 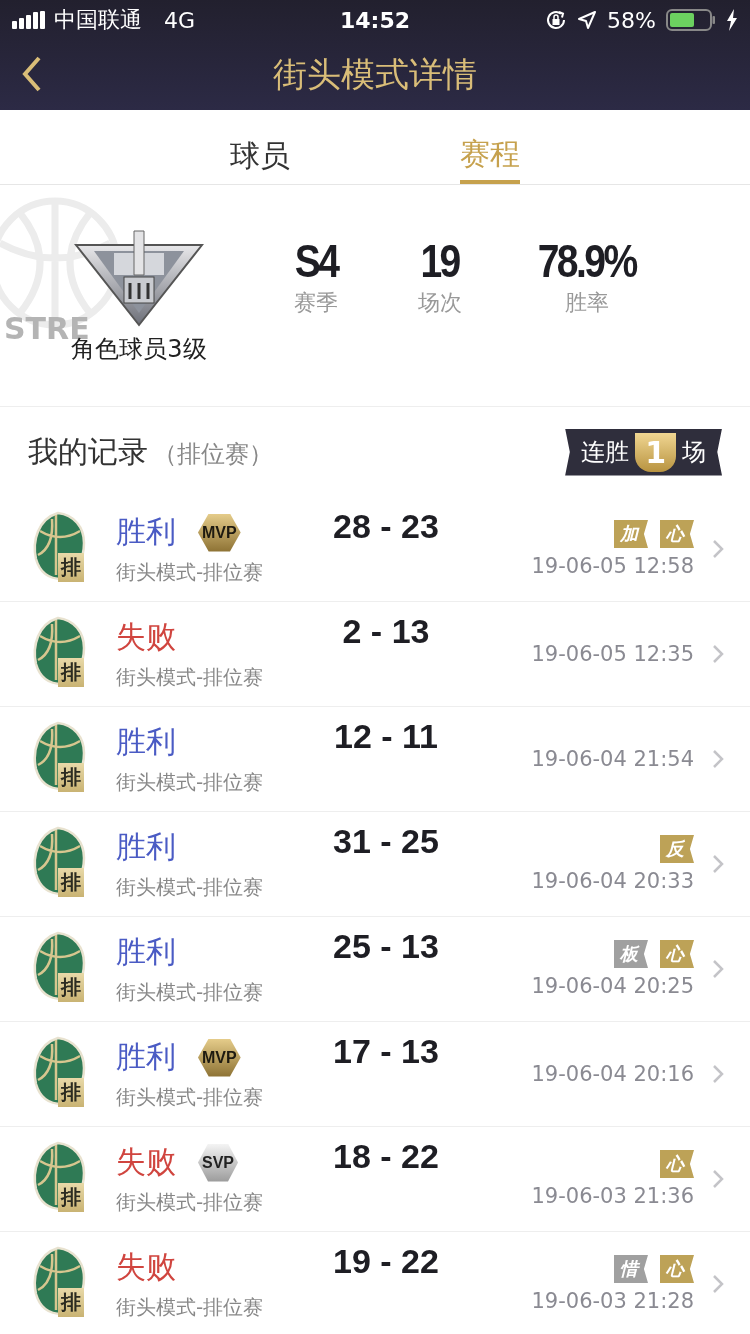 What do you see at coordinates (677, 849) in the screenshot?
I see `honor-tag: 反` at bounding box center [677, 849].